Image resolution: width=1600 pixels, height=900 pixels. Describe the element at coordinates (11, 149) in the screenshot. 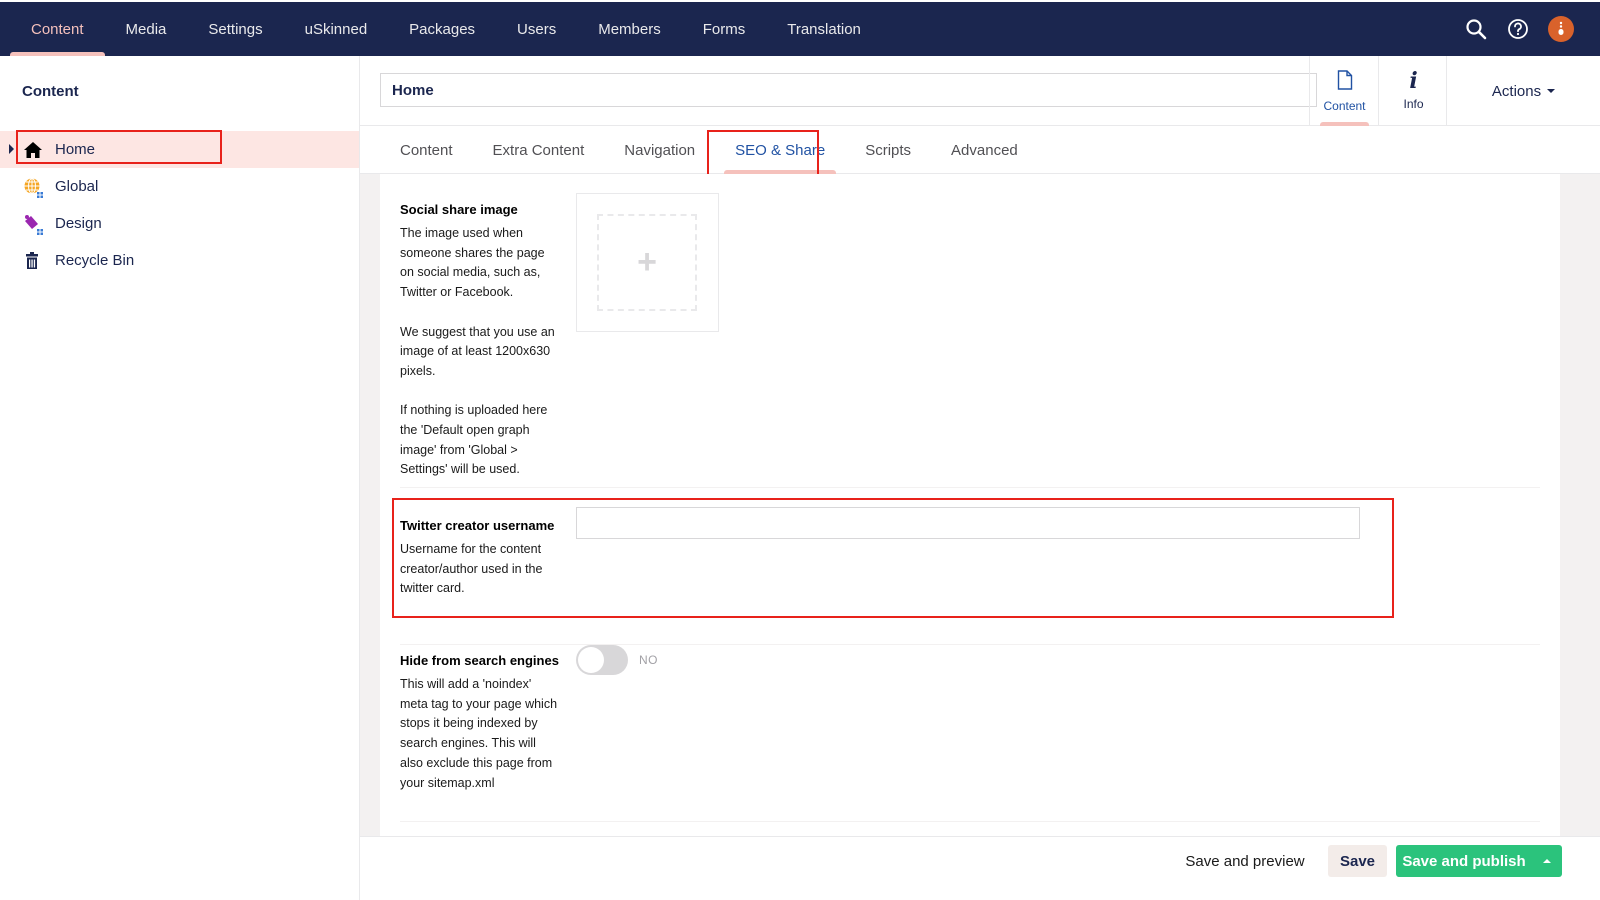

I see `expand-caret-icon` at that location.